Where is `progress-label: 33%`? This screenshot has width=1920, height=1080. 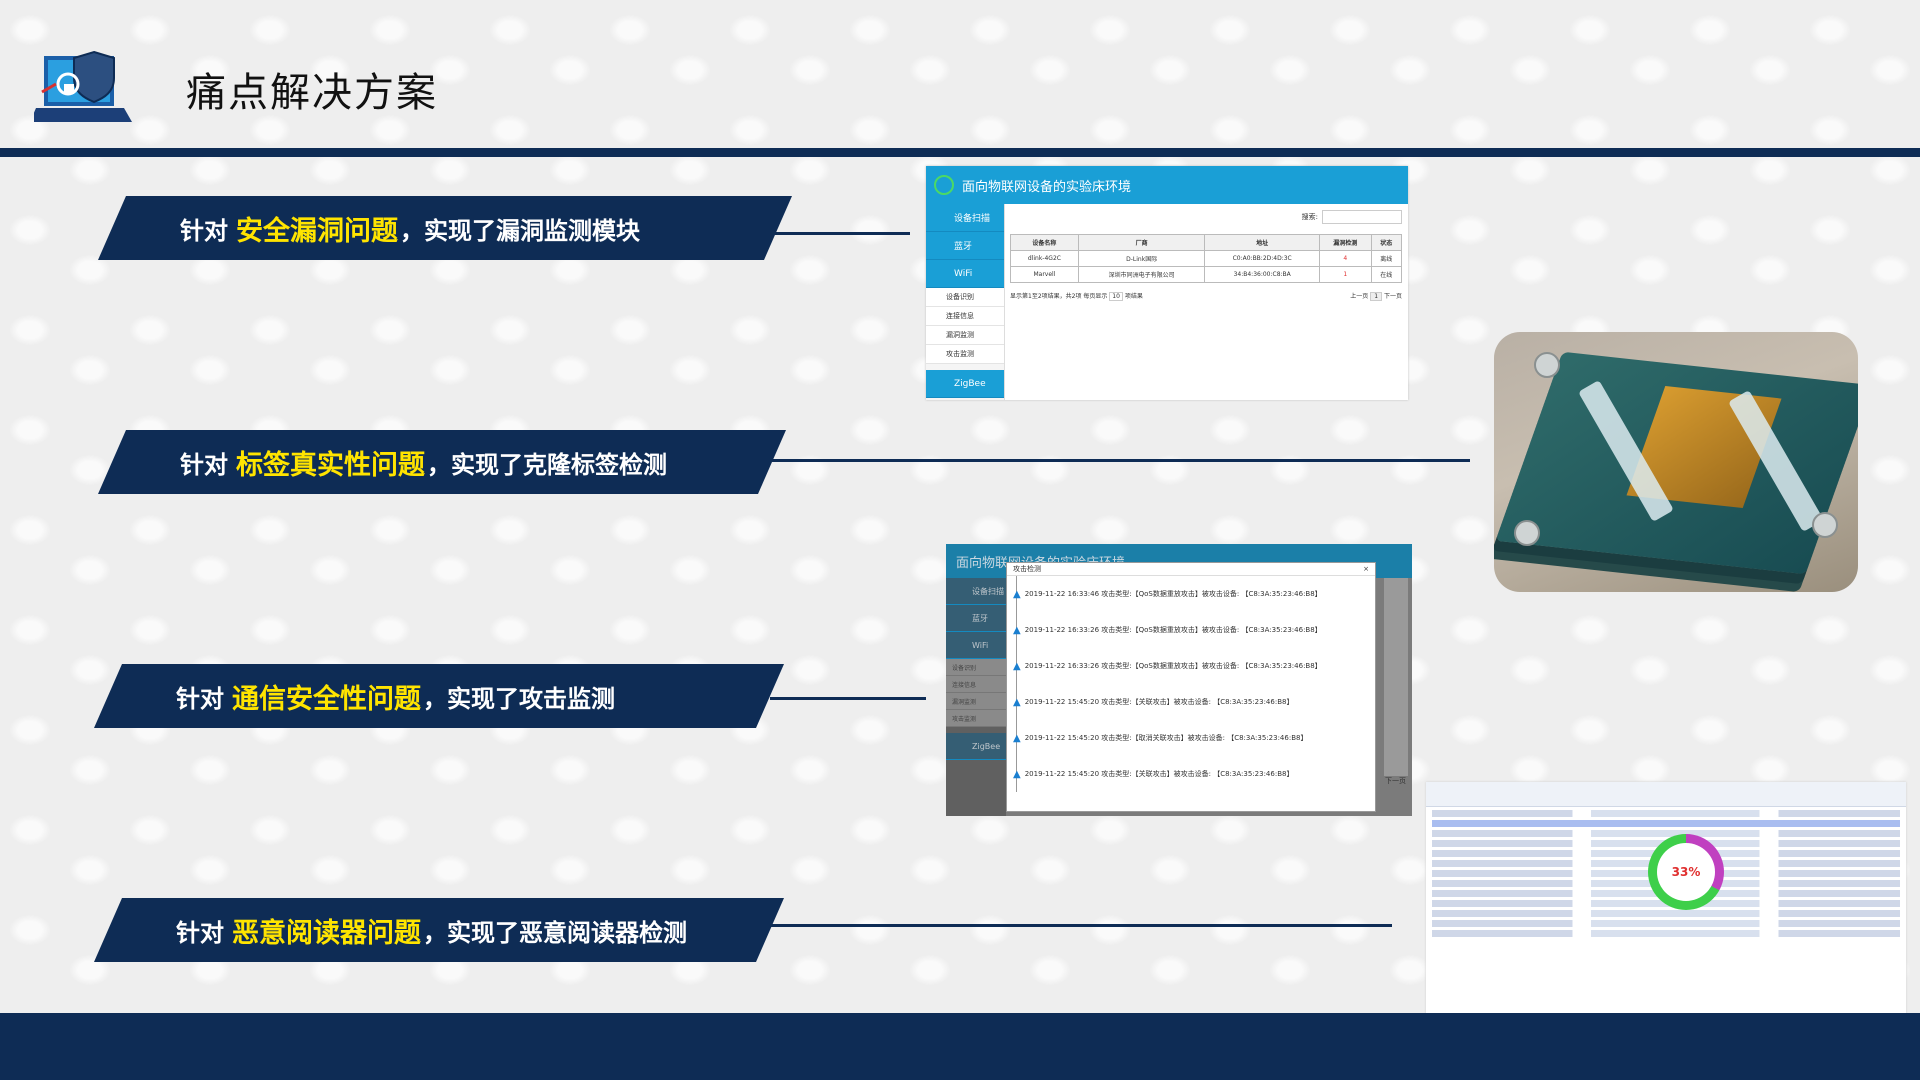
progress-label: 33% is located at coordinates (1686, 872).